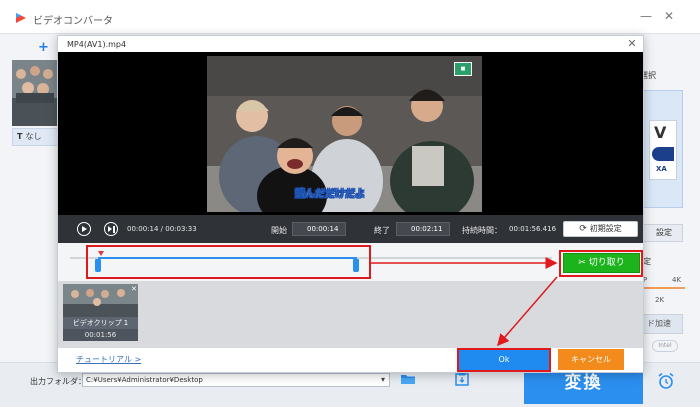 This screenshot has height=407, width=700. I want to click on app-title: ビデオコンバータ, so click(73, 21).